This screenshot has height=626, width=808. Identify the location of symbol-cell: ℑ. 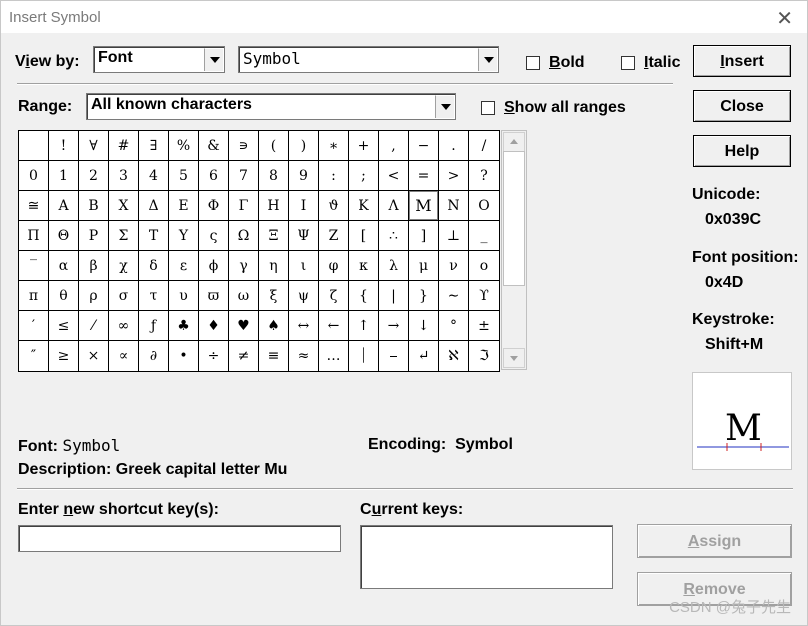
(484, 356).